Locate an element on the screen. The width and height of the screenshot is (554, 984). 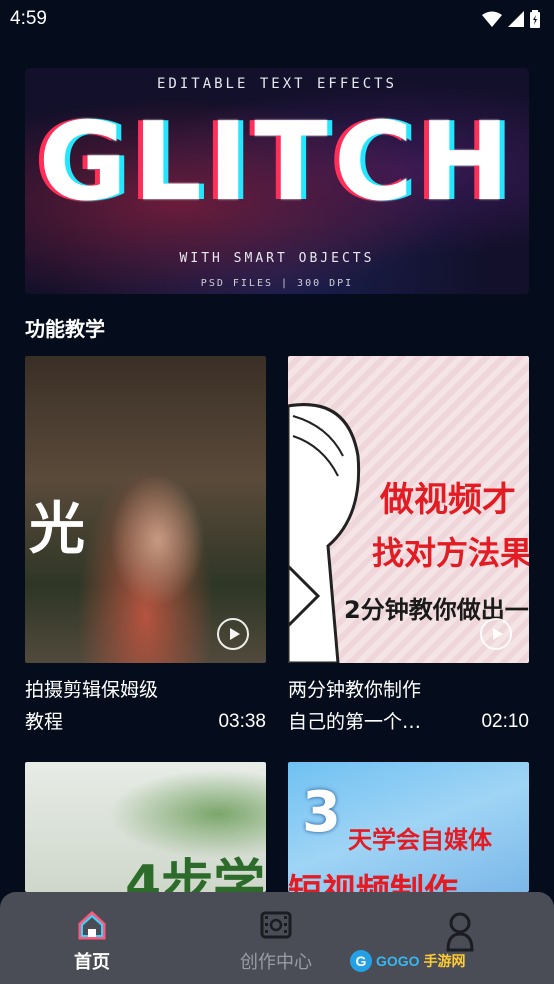
card-thumbnail: 光 私 is located at coordinates (145, 509).